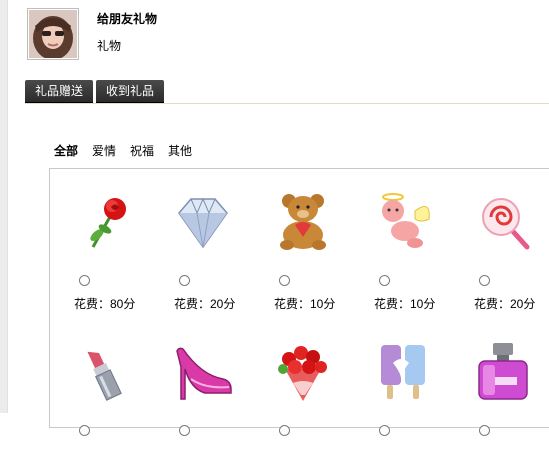 The width and height of the screenshot is (549, 449). I want to click on gift-item: 花费：80分, so click(95, 250).